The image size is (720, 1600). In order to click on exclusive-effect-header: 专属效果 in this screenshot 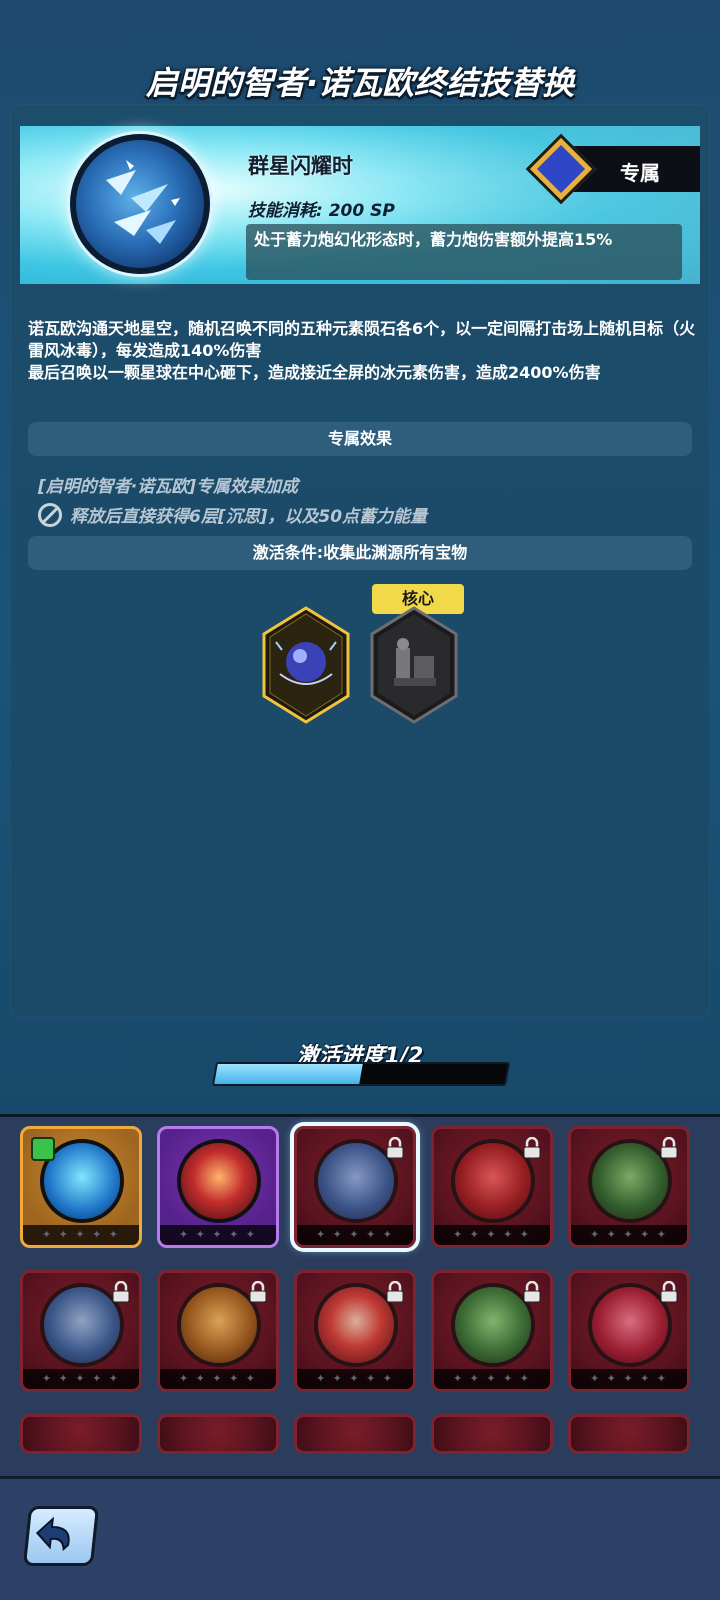, I will do `click(360, 439)`.